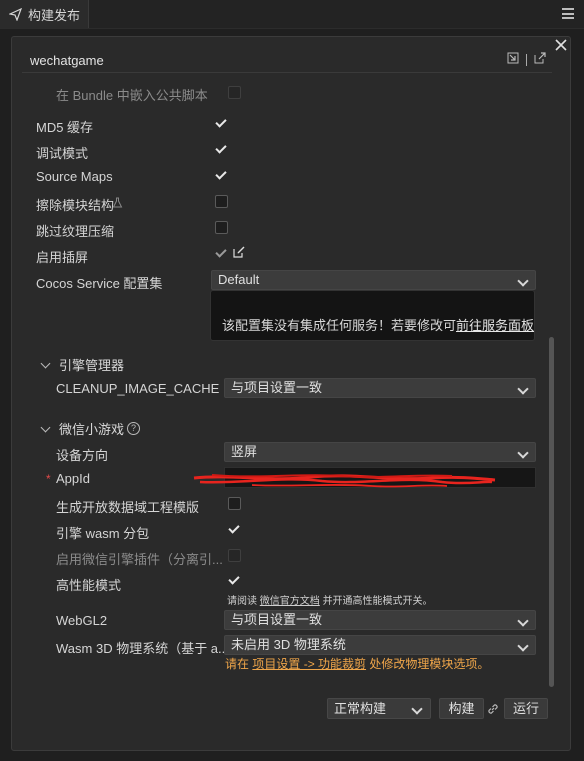 Image resolution: width=584 pixels, height=761 pixels. Describe the element at coordinates (117, 203) in the screenshot. I see `experiment-icon` at that location.